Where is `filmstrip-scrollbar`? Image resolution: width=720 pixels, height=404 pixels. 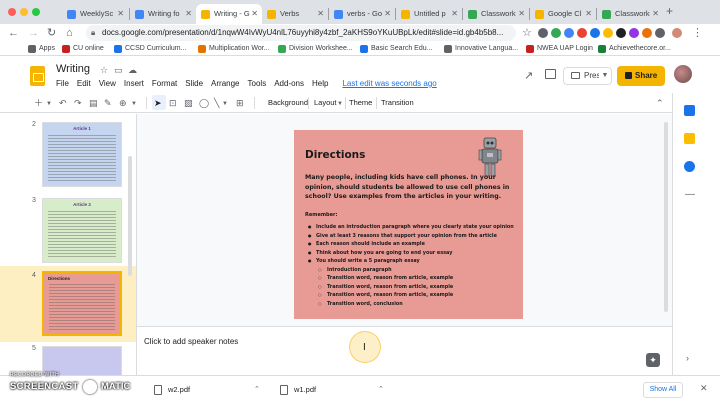 filmstrip-scrollbar is located at coordinates (130, 216).